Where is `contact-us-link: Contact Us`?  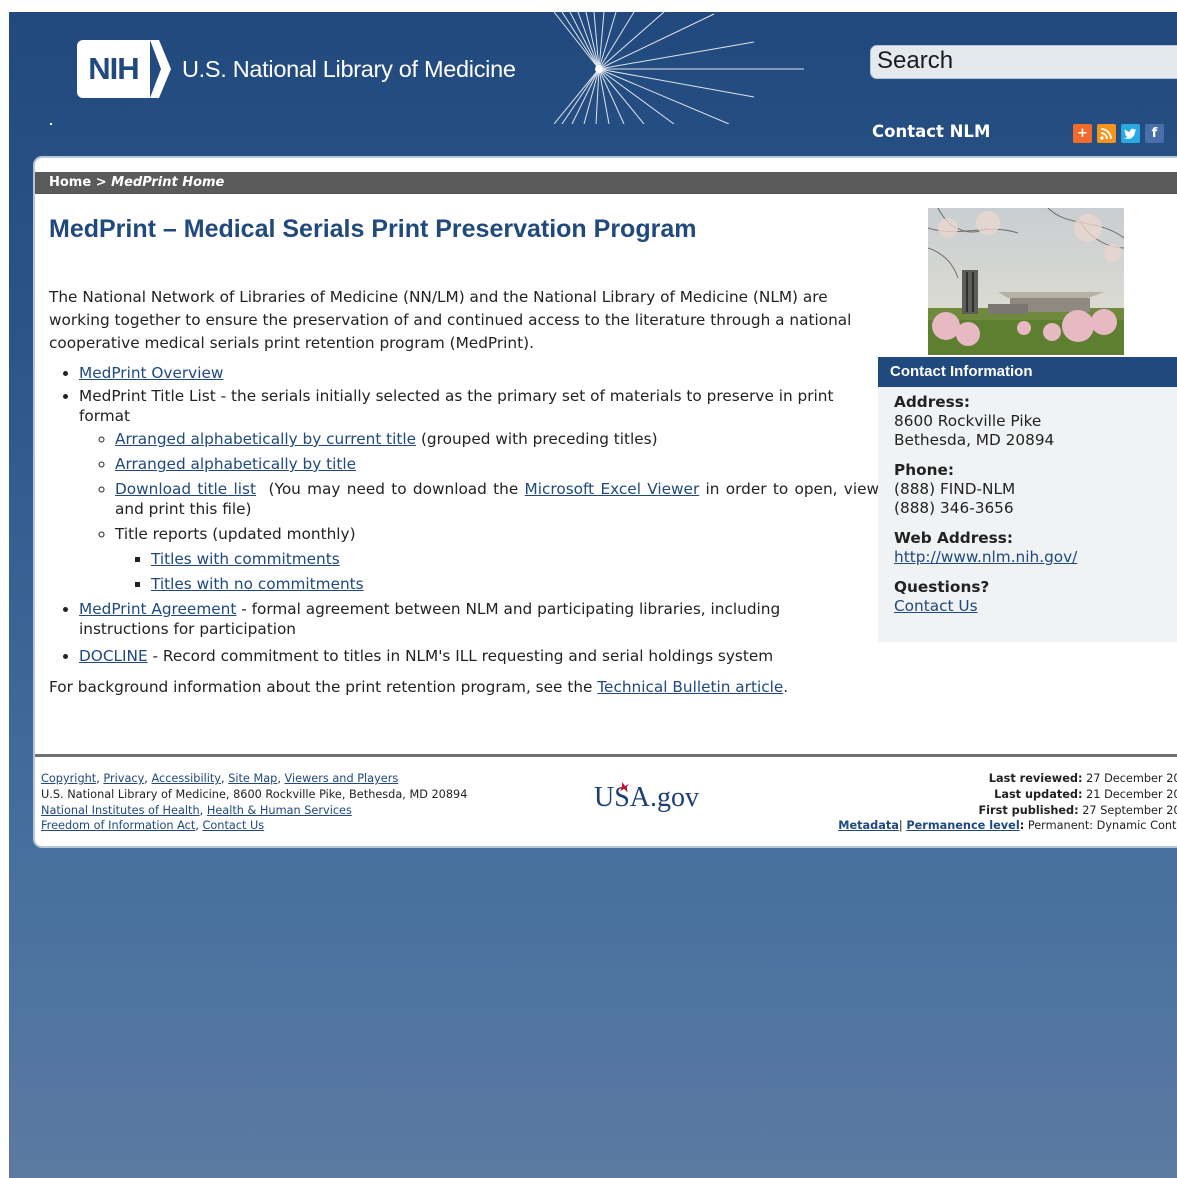 contact-us-link: Contact Us is located at coordinates (936, 606).